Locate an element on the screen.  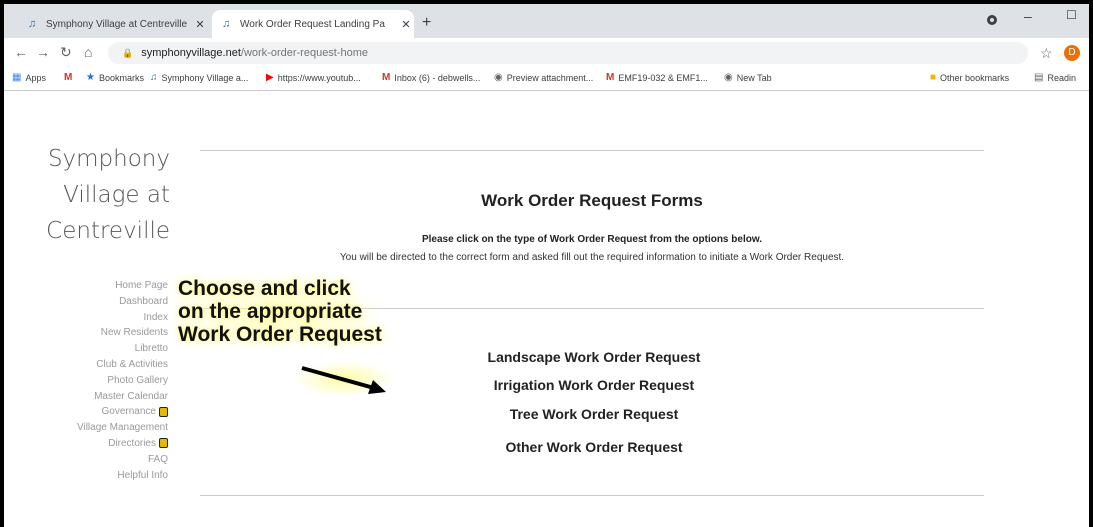
tab-symphony-village: ♫ Symphony Village at Centreville ✕ is located at coordinates (113, 24).